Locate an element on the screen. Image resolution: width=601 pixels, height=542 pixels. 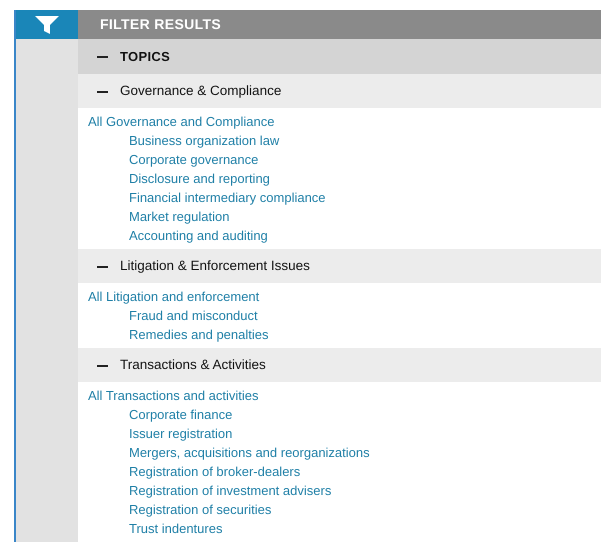
filter-icon-tile is located at coordinates (47, 24).